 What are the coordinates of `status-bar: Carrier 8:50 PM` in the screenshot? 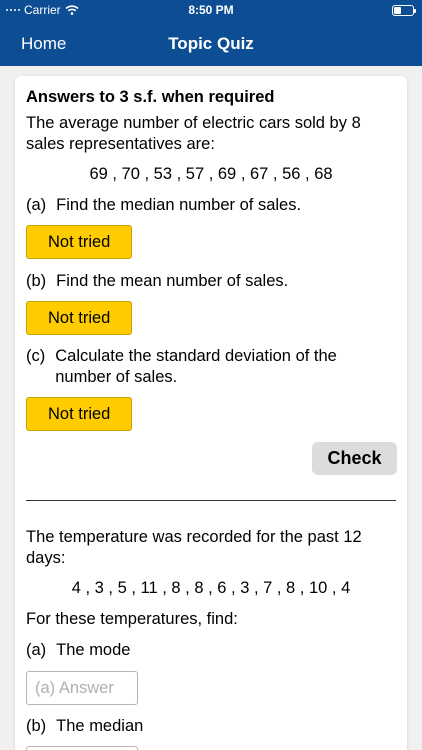 It's located at (211, 11).